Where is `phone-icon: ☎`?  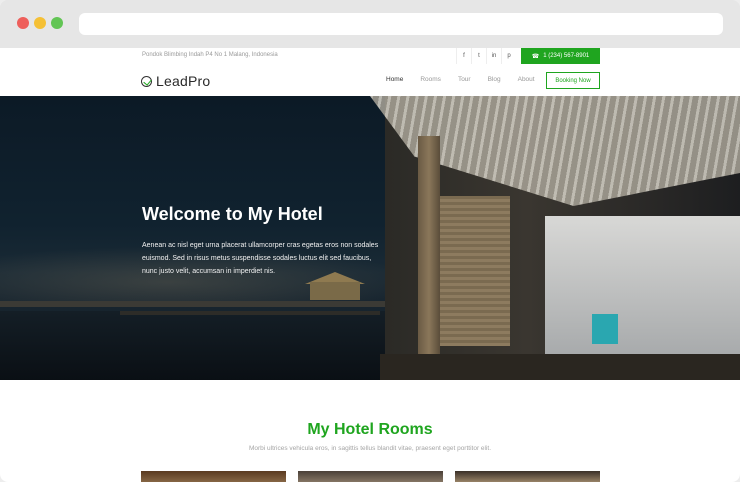 phone-icon: ☎ is located at coordinates (535, 56).